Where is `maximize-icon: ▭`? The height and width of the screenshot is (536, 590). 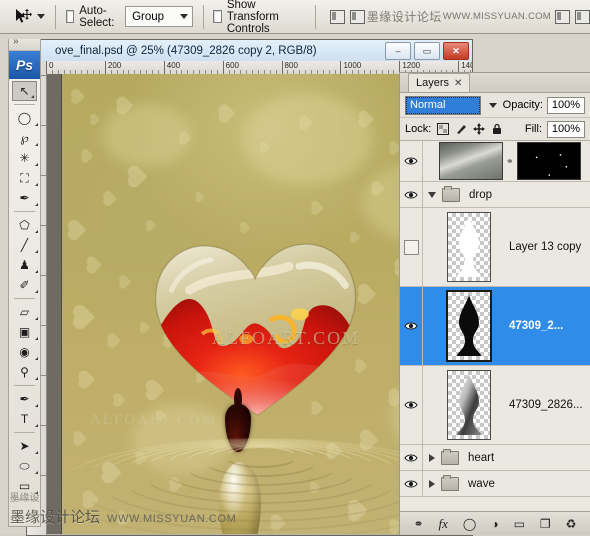 maximize-icon: ▭ is located at coordinates (427, 50).